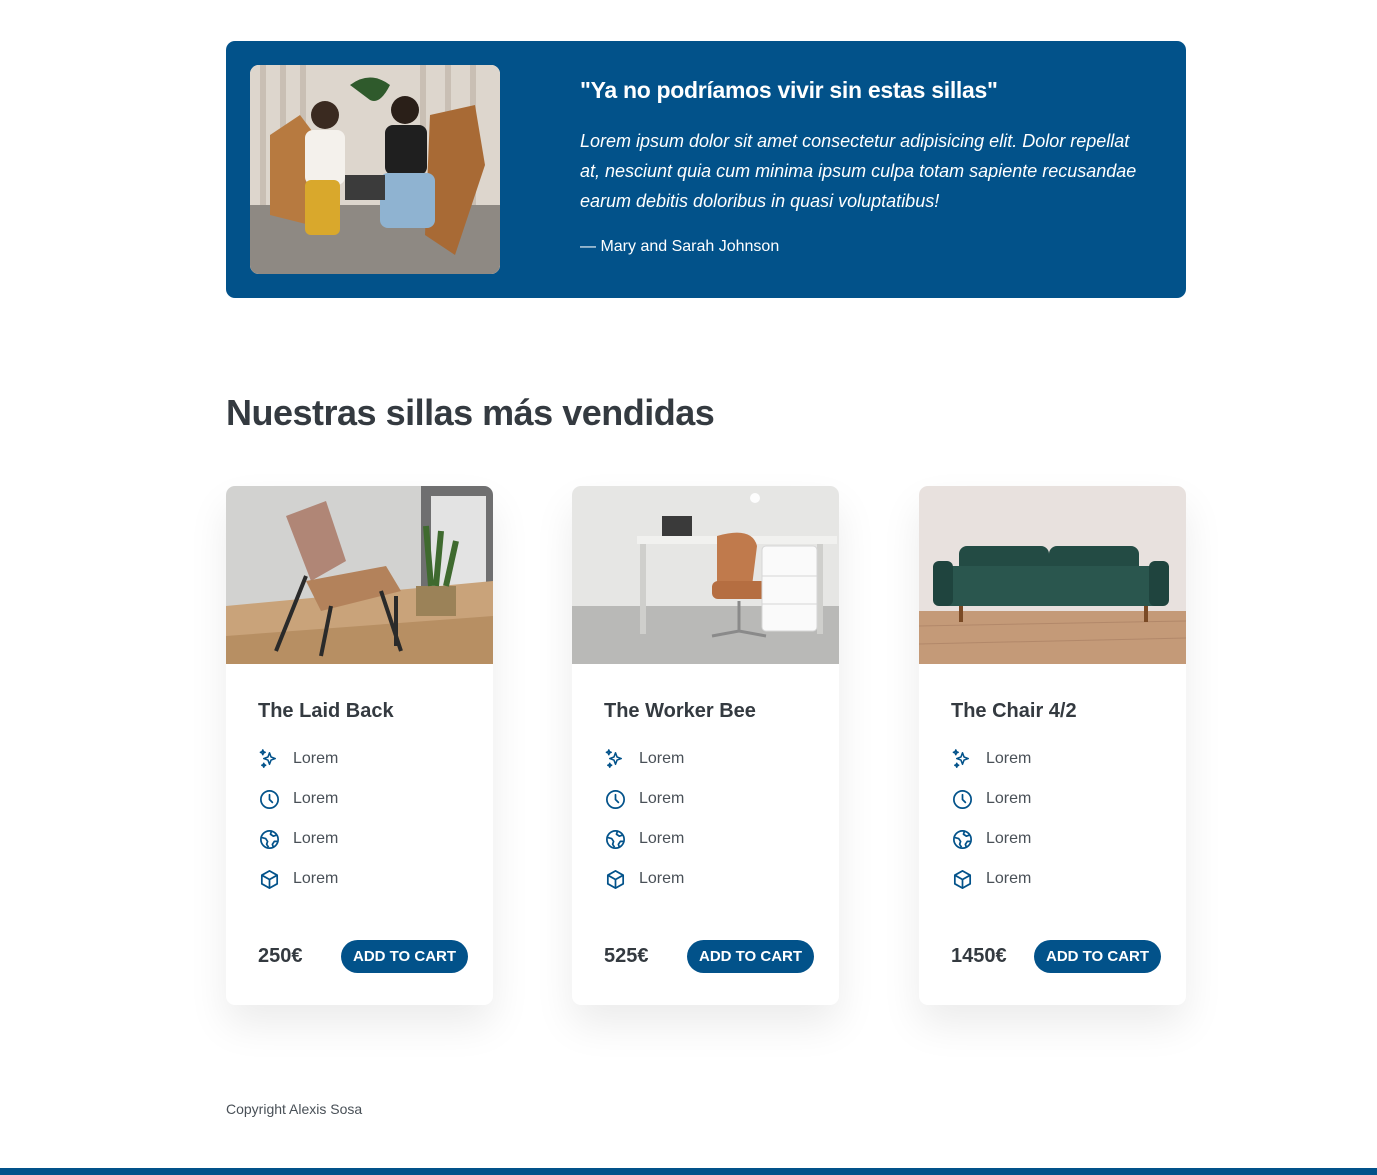  What do you see at coordinates (680, 711) in the screenshot?
I see `product-name: The Worker Bee` at bounding box center [680, 711].